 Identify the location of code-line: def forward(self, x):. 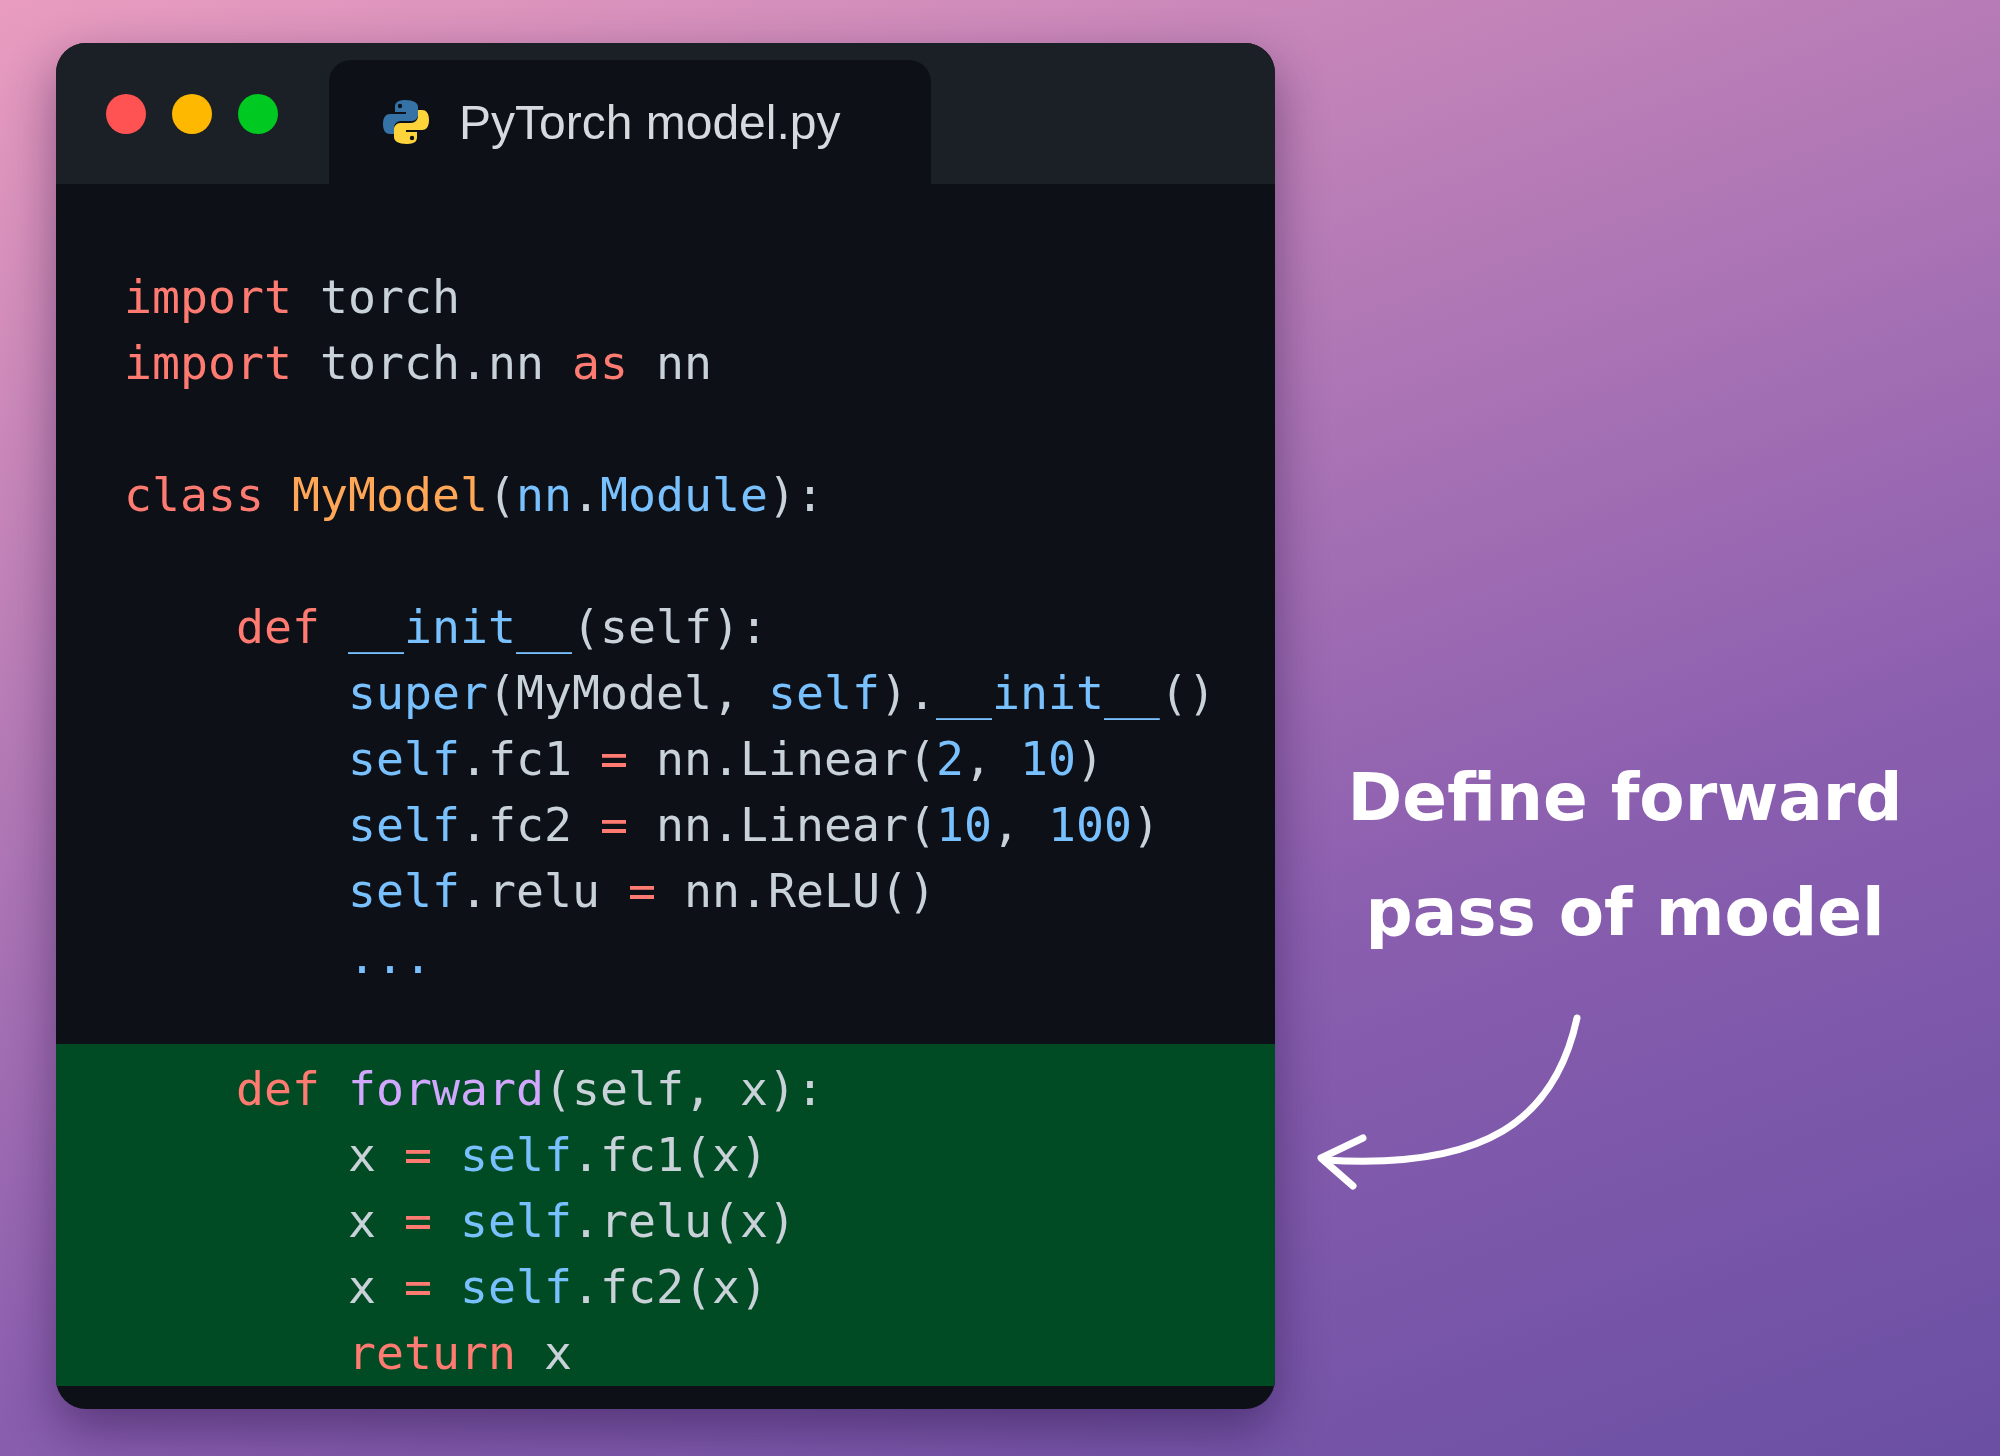
(529, 1089).